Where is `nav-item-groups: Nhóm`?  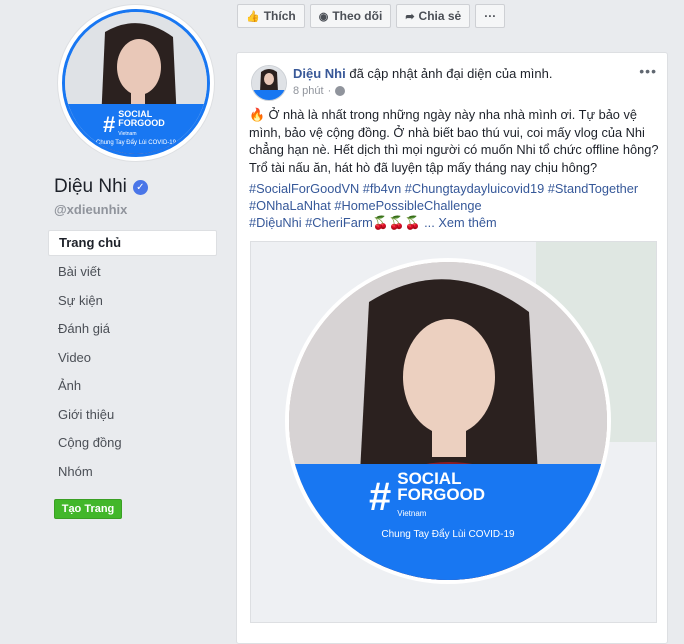
nav-item-groups: Nhóm is located at coordinates (132, 472).